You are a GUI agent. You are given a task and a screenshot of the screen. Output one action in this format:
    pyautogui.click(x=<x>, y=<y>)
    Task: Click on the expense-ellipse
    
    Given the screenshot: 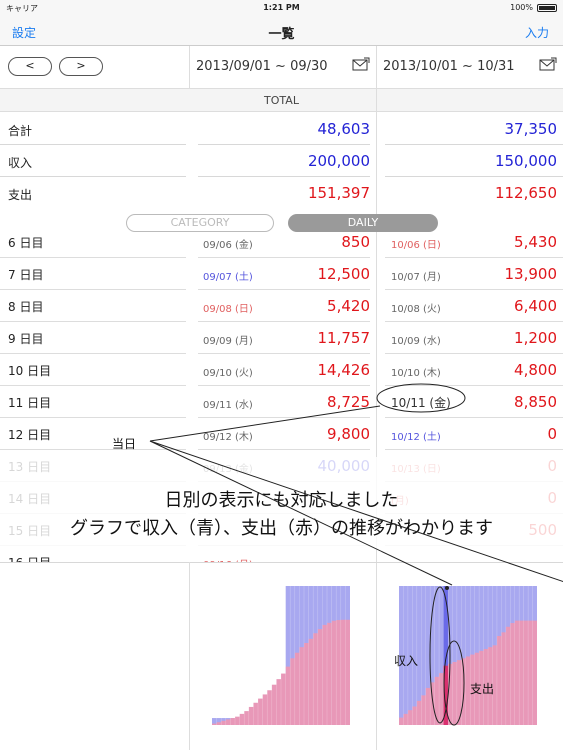 What is the action you would take?
    pyautogui.click(x=454, y=683)
    